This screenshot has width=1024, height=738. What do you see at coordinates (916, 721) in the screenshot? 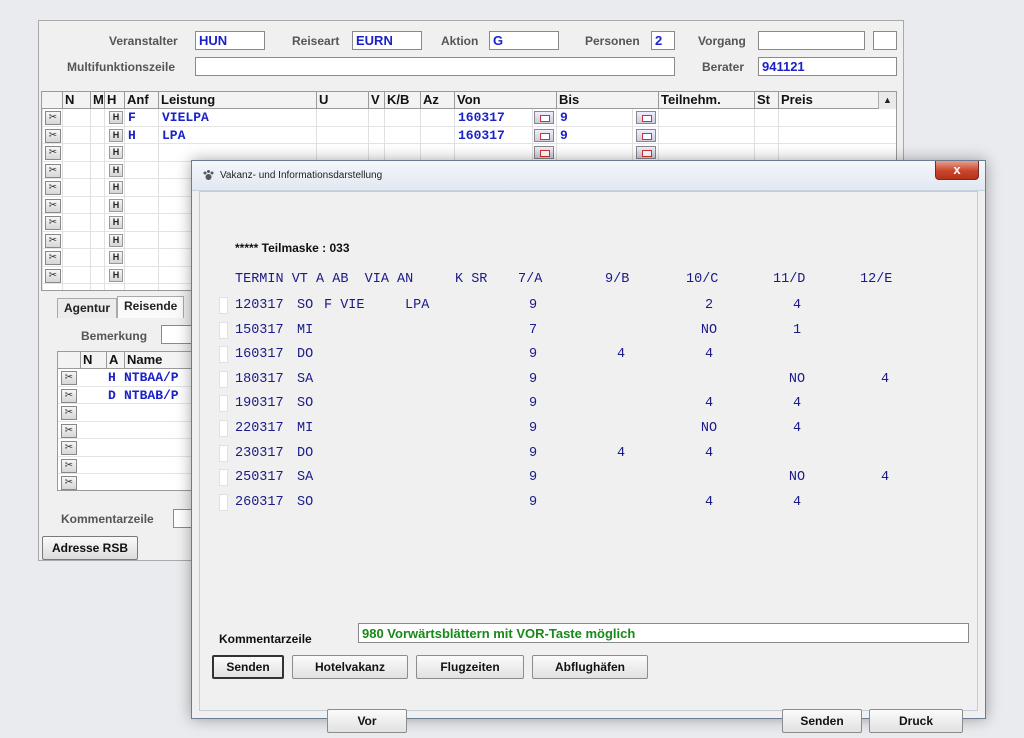
I see `druck-button: Druck` at bounding box center [916, 721].